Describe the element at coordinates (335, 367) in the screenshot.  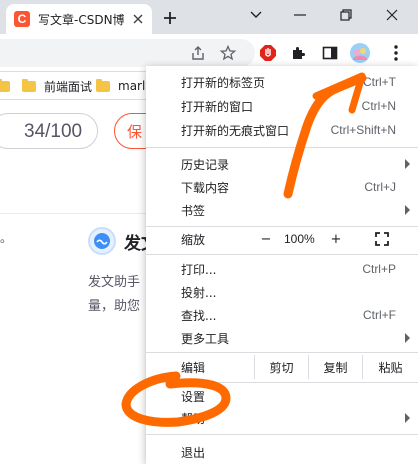
I see `edit-copy-button: 复制` at that location.